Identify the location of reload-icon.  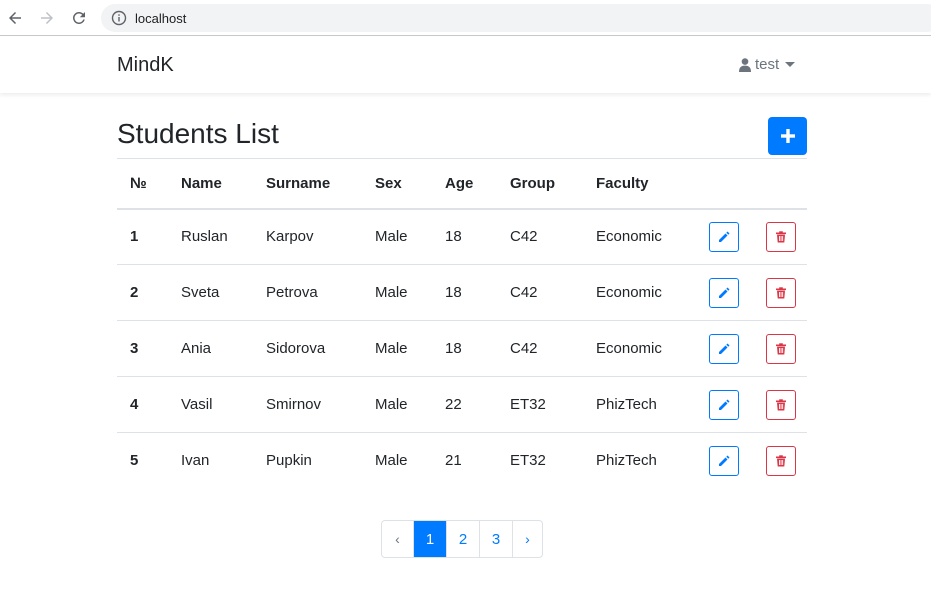
(78, 17).